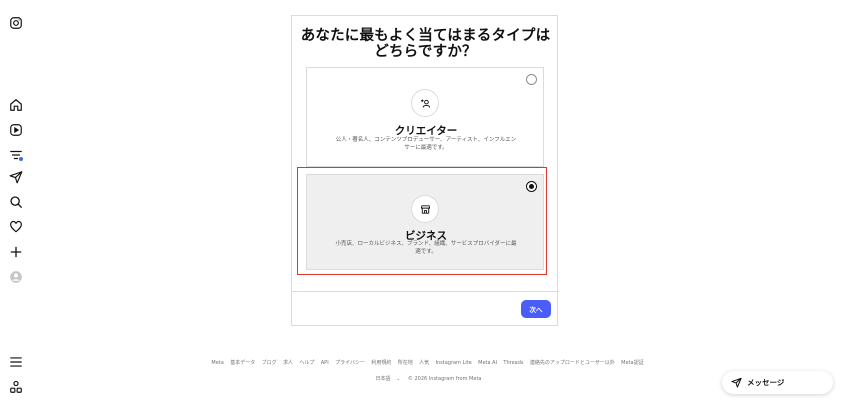 Image resolution: width=855 pixels, height=409 pixels. I want to click on option-title-creator: クリエイター, so click(426, 131).